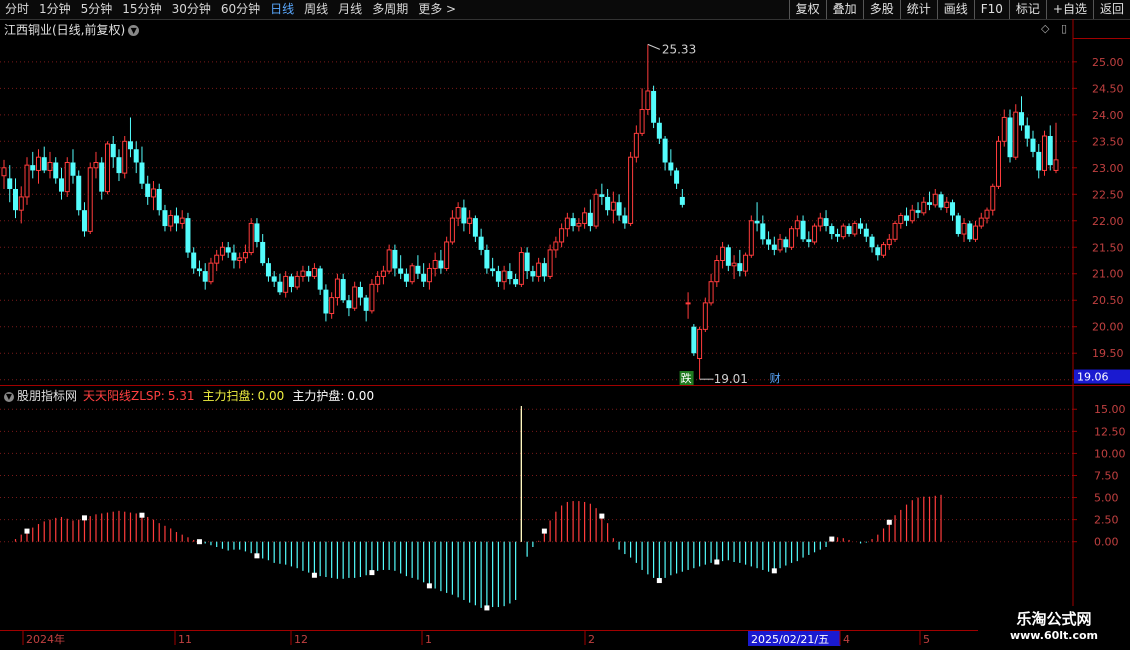 The width and height of the screenshot is (1130, 650). Describe the element at coordinates (1110, 453) in the screenshot. I see `indicator-tick-label: 10.00` at that location.